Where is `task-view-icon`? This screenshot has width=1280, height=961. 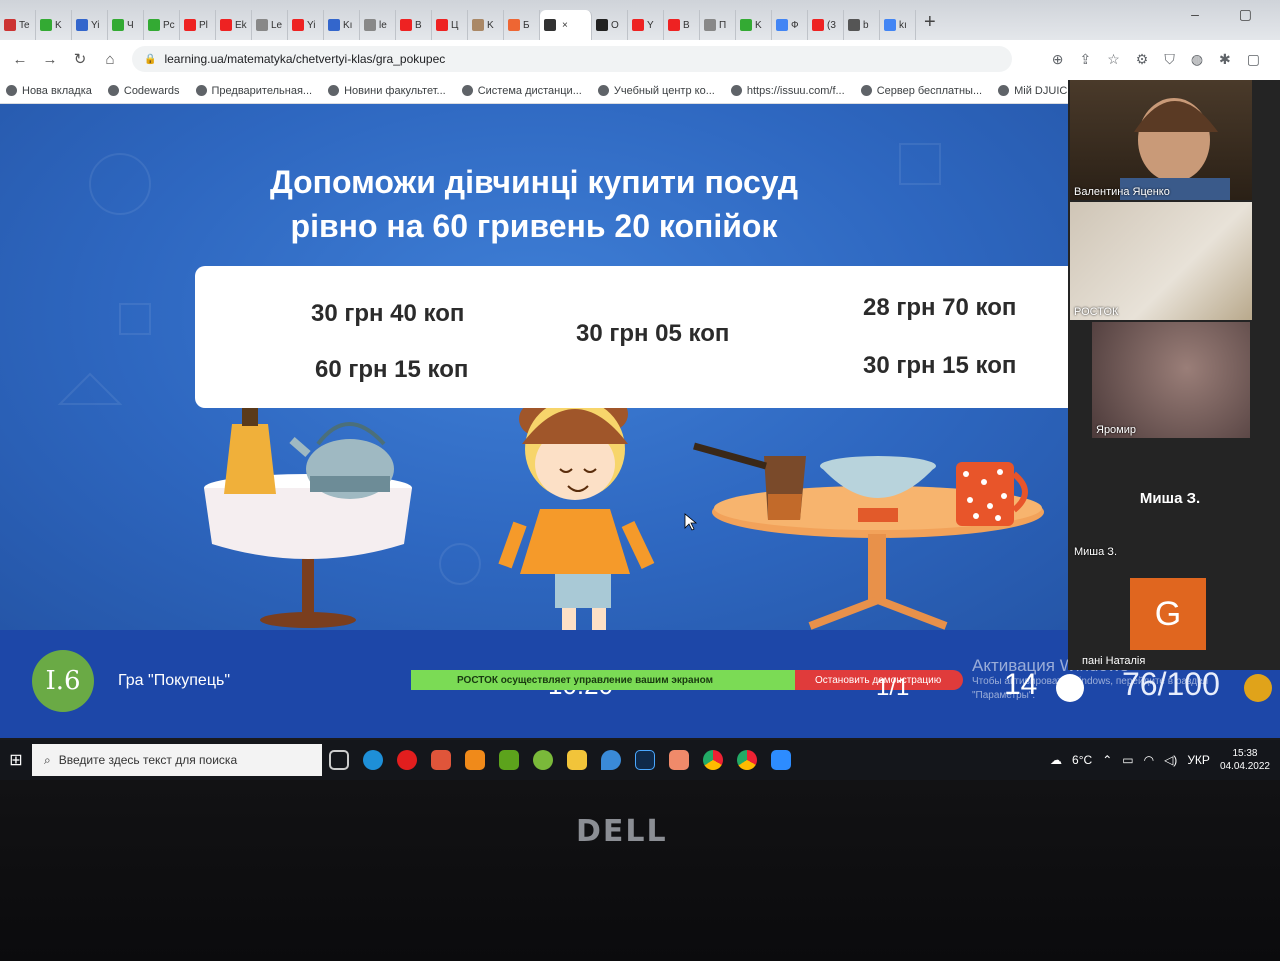
task-view-icon is located at coordinates (339, 760).